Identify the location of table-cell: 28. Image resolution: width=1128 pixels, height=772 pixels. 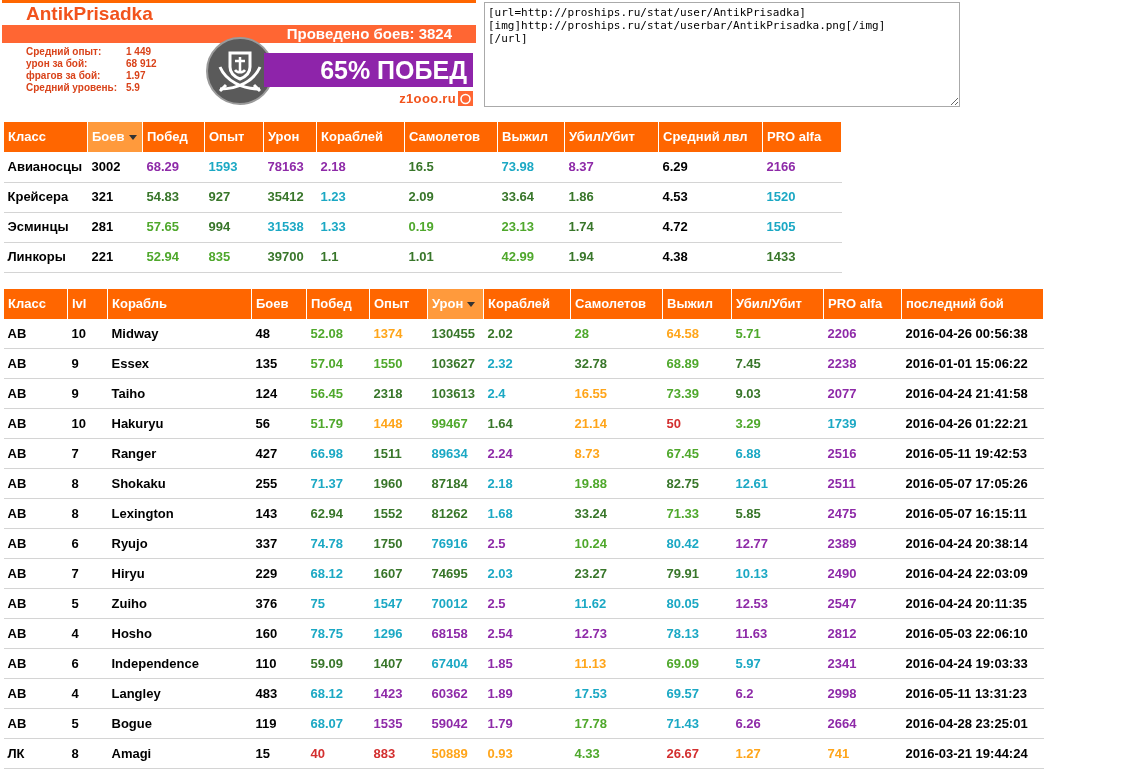
(616, 333).